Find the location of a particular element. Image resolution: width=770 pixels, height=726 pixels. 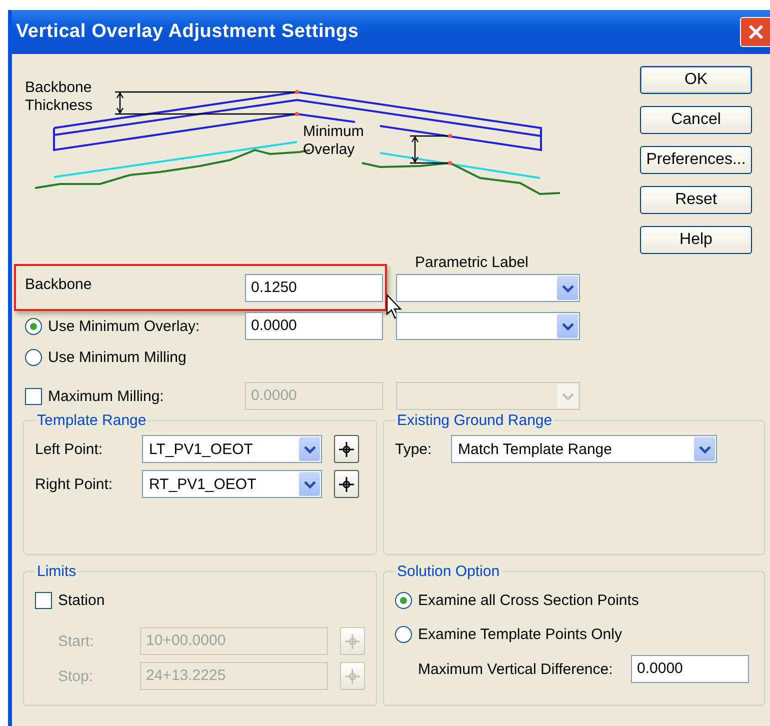

radio-label: Use Minimum Milling is located at coordinates (117, 357).